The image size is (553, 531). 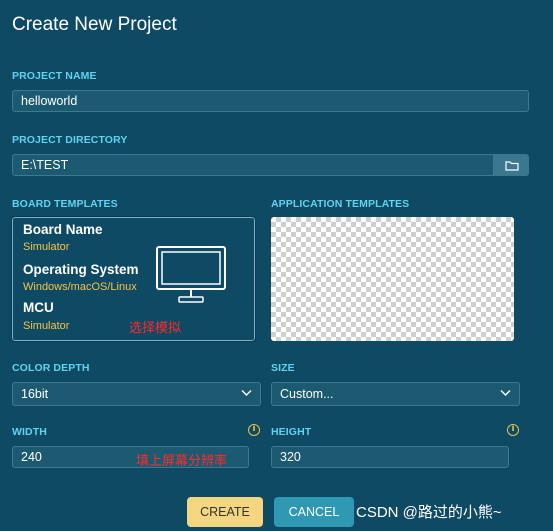 I want to click on project-directory-input: E:\TEST, so click(x=253, y=165).